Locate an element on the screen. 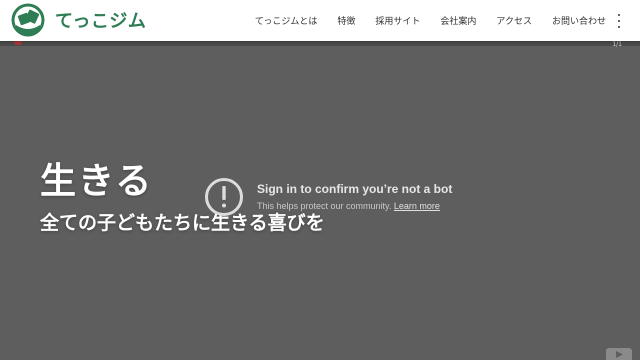 Image resolution: width=640 pixels, height=360 pixels. youtube-icon is located at coordinates (619, 354).